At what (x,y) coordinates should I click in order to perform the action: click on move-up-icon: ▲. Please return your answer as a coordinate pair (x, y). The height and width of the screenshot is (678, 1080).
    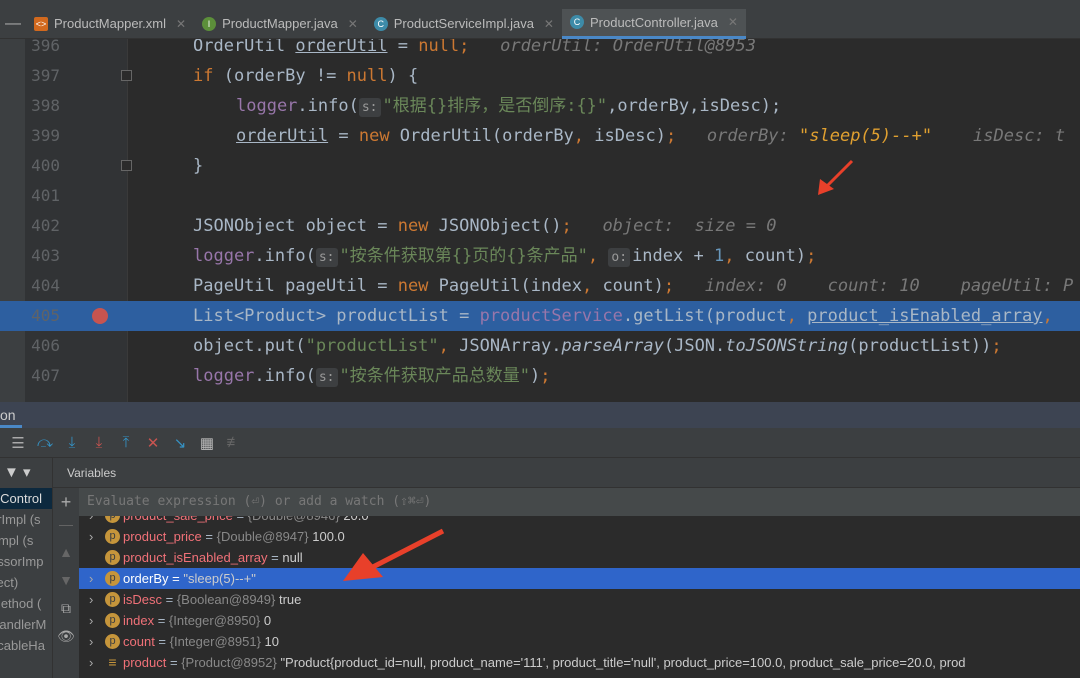
    Looking at the image, I should click on (66, 558).